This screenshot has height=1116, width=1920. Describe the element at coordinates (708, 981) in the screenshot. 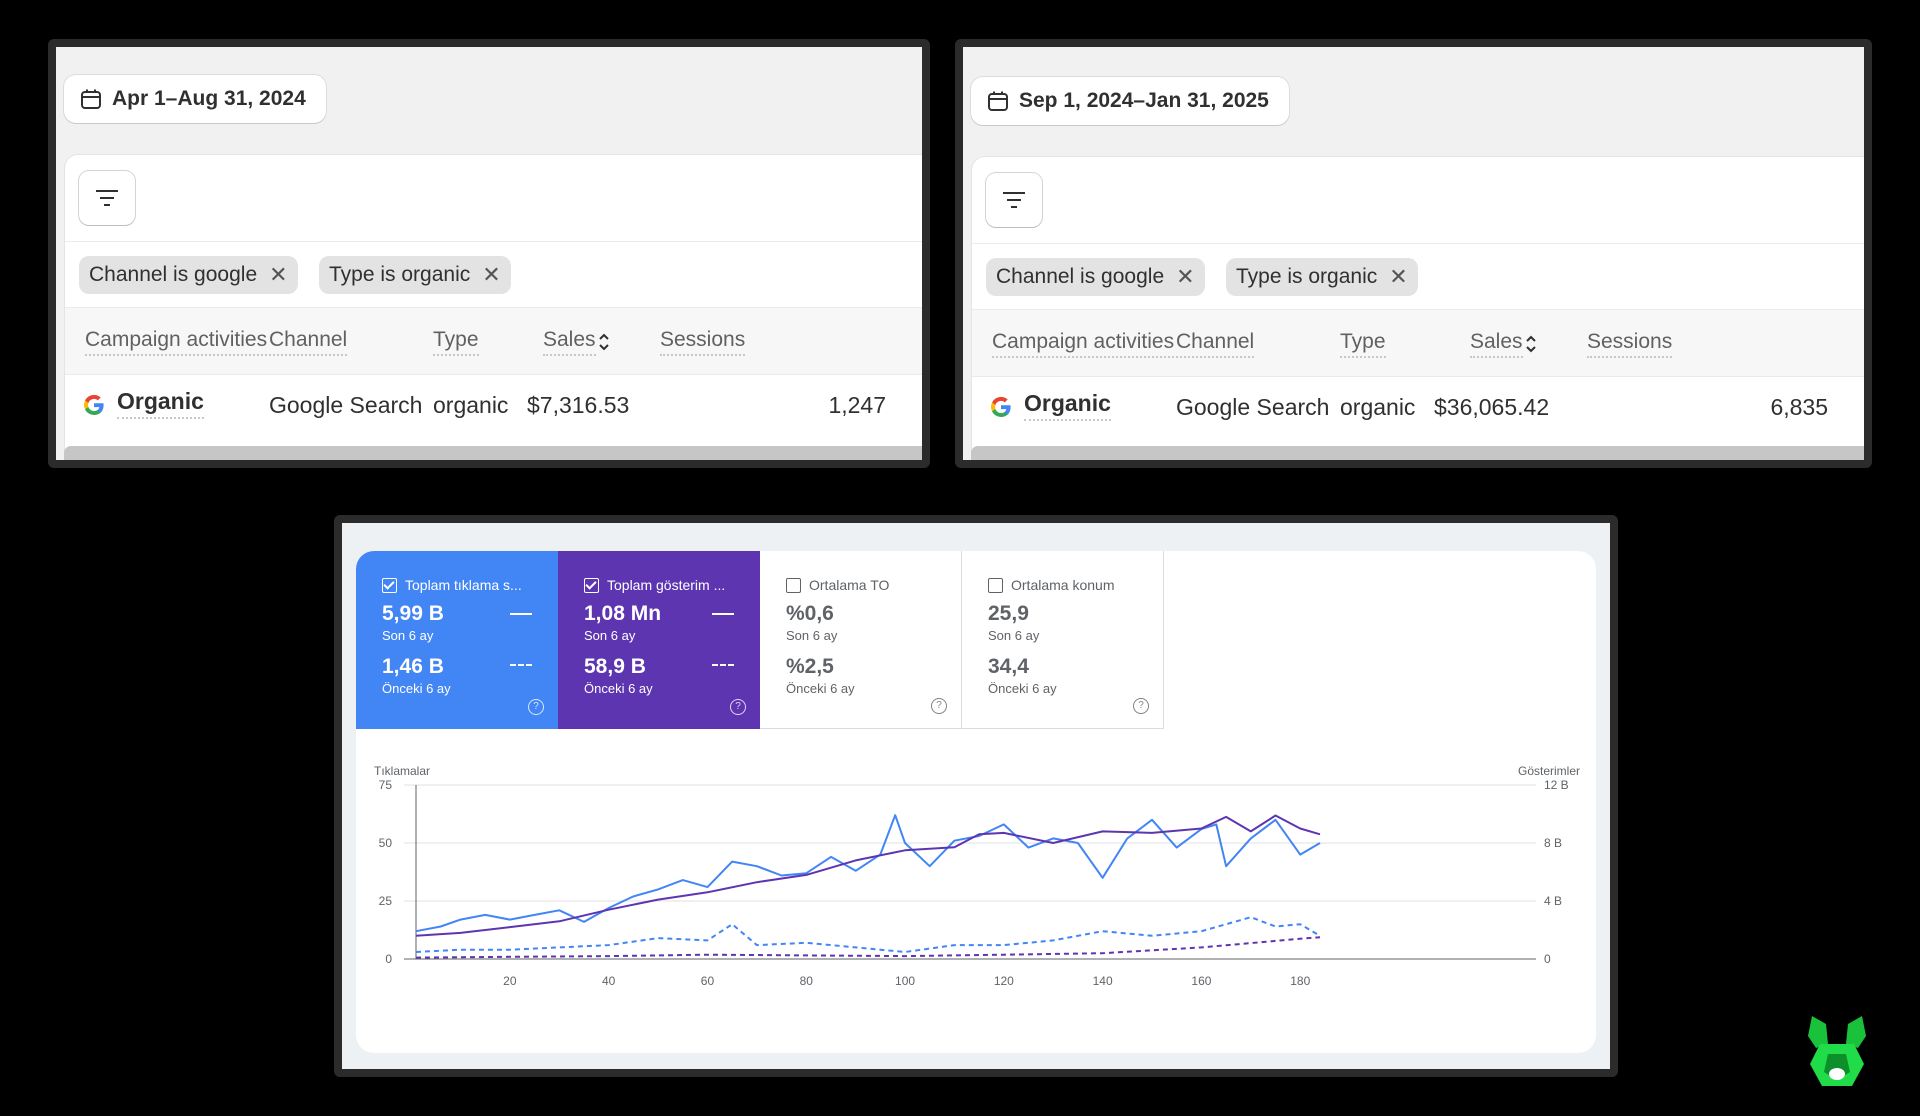

I see `x-tick-label: 60` at that location.